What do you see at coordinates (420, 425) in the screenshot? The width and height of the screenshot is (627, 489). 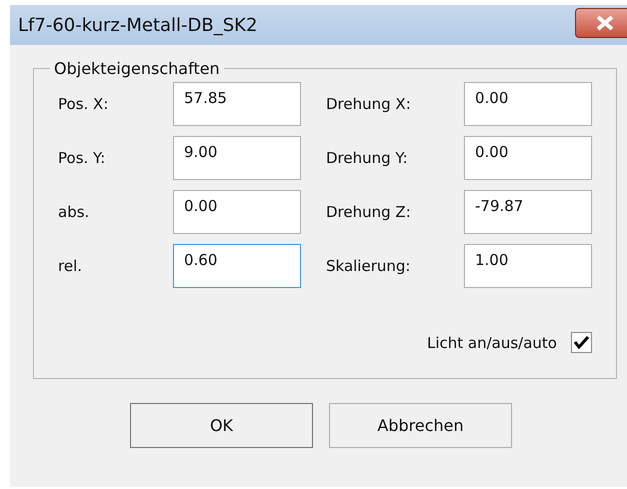 I see `cancel-button: Abbrechen` at bounding box center [420, 425].